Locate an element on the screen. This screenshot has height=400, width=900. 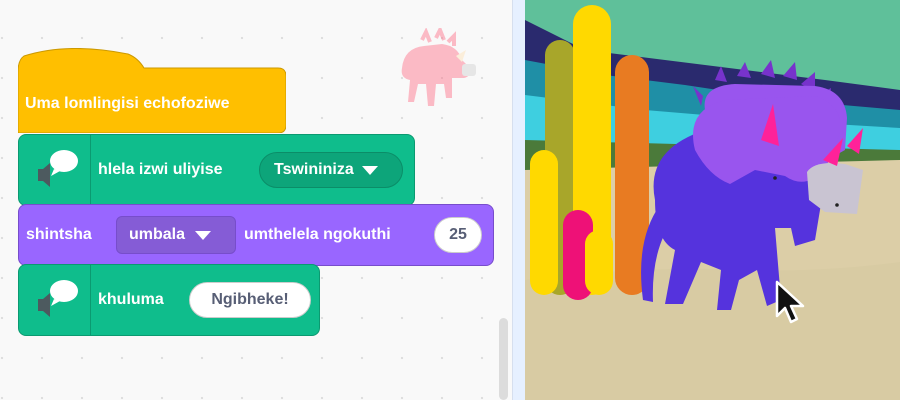
speak-text-value: Ngibheke! is located at coordinates (250, 299).